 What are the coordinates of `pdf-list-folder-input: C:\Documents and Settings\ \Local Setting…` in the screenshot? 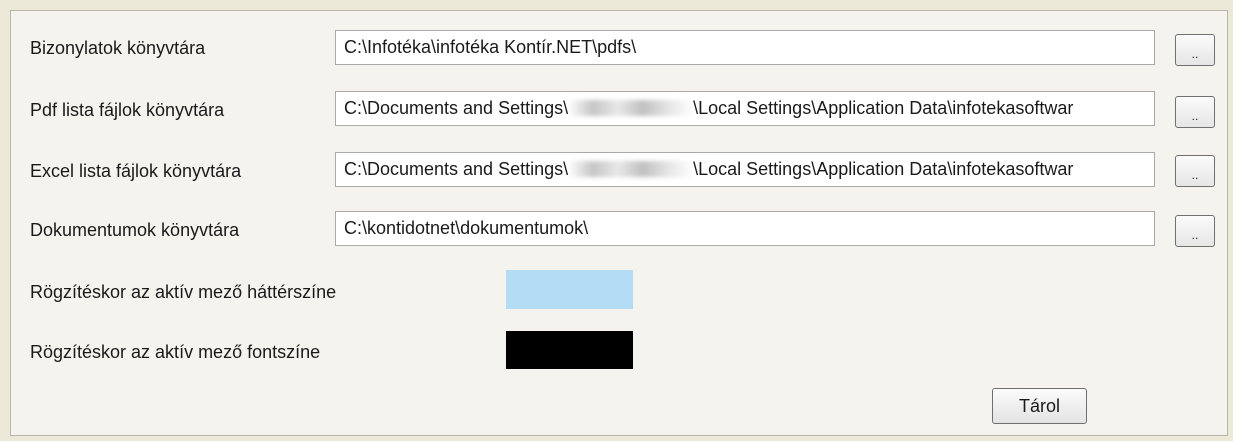 It's located at (745, 108).